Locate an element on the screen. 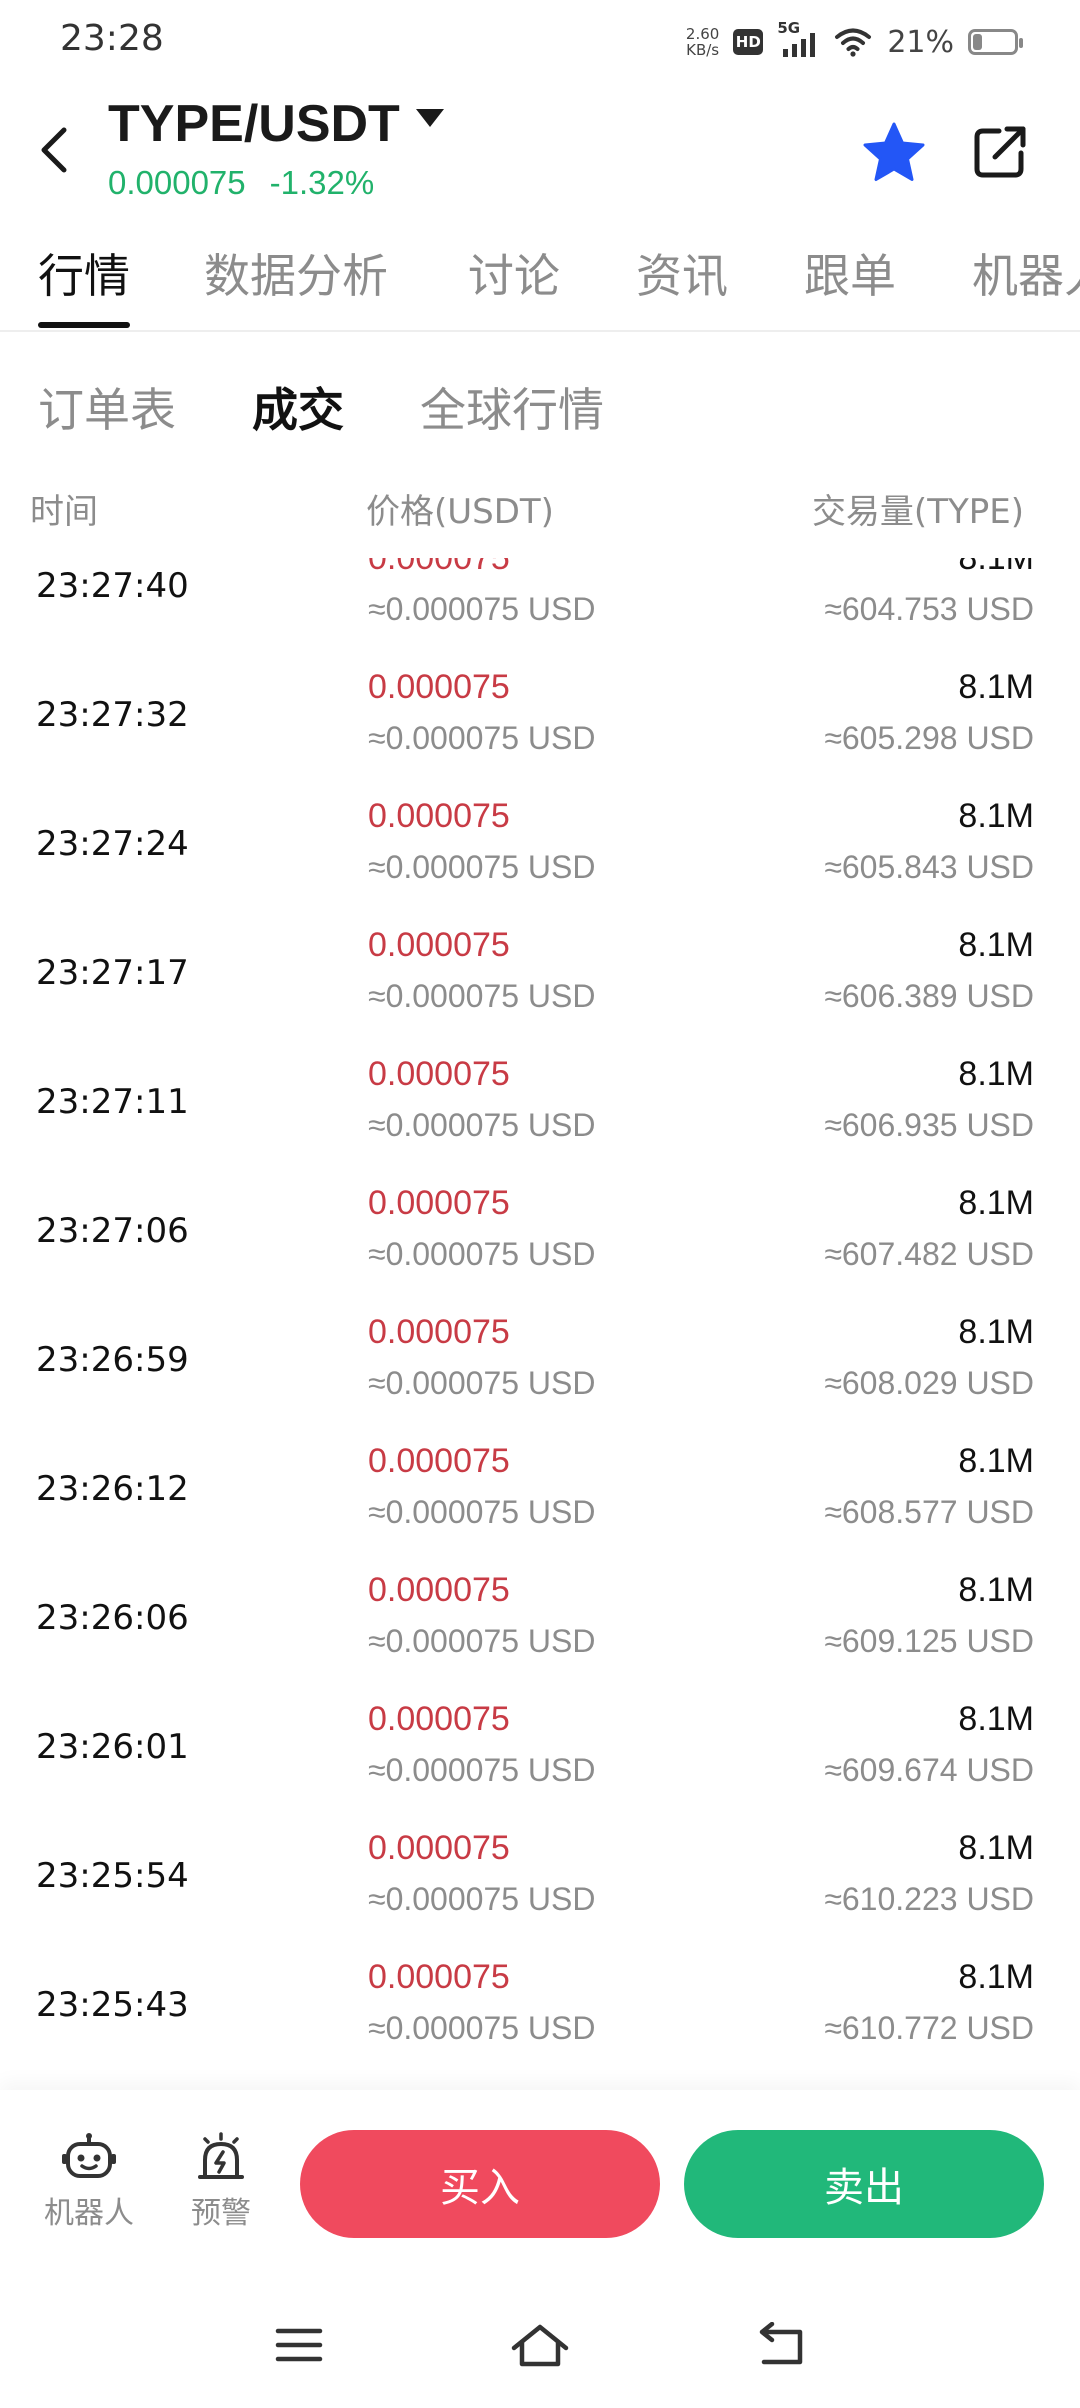 The image size is (1080, 2408). sell-button: 卖出 is located at coordinates (864, 2184).